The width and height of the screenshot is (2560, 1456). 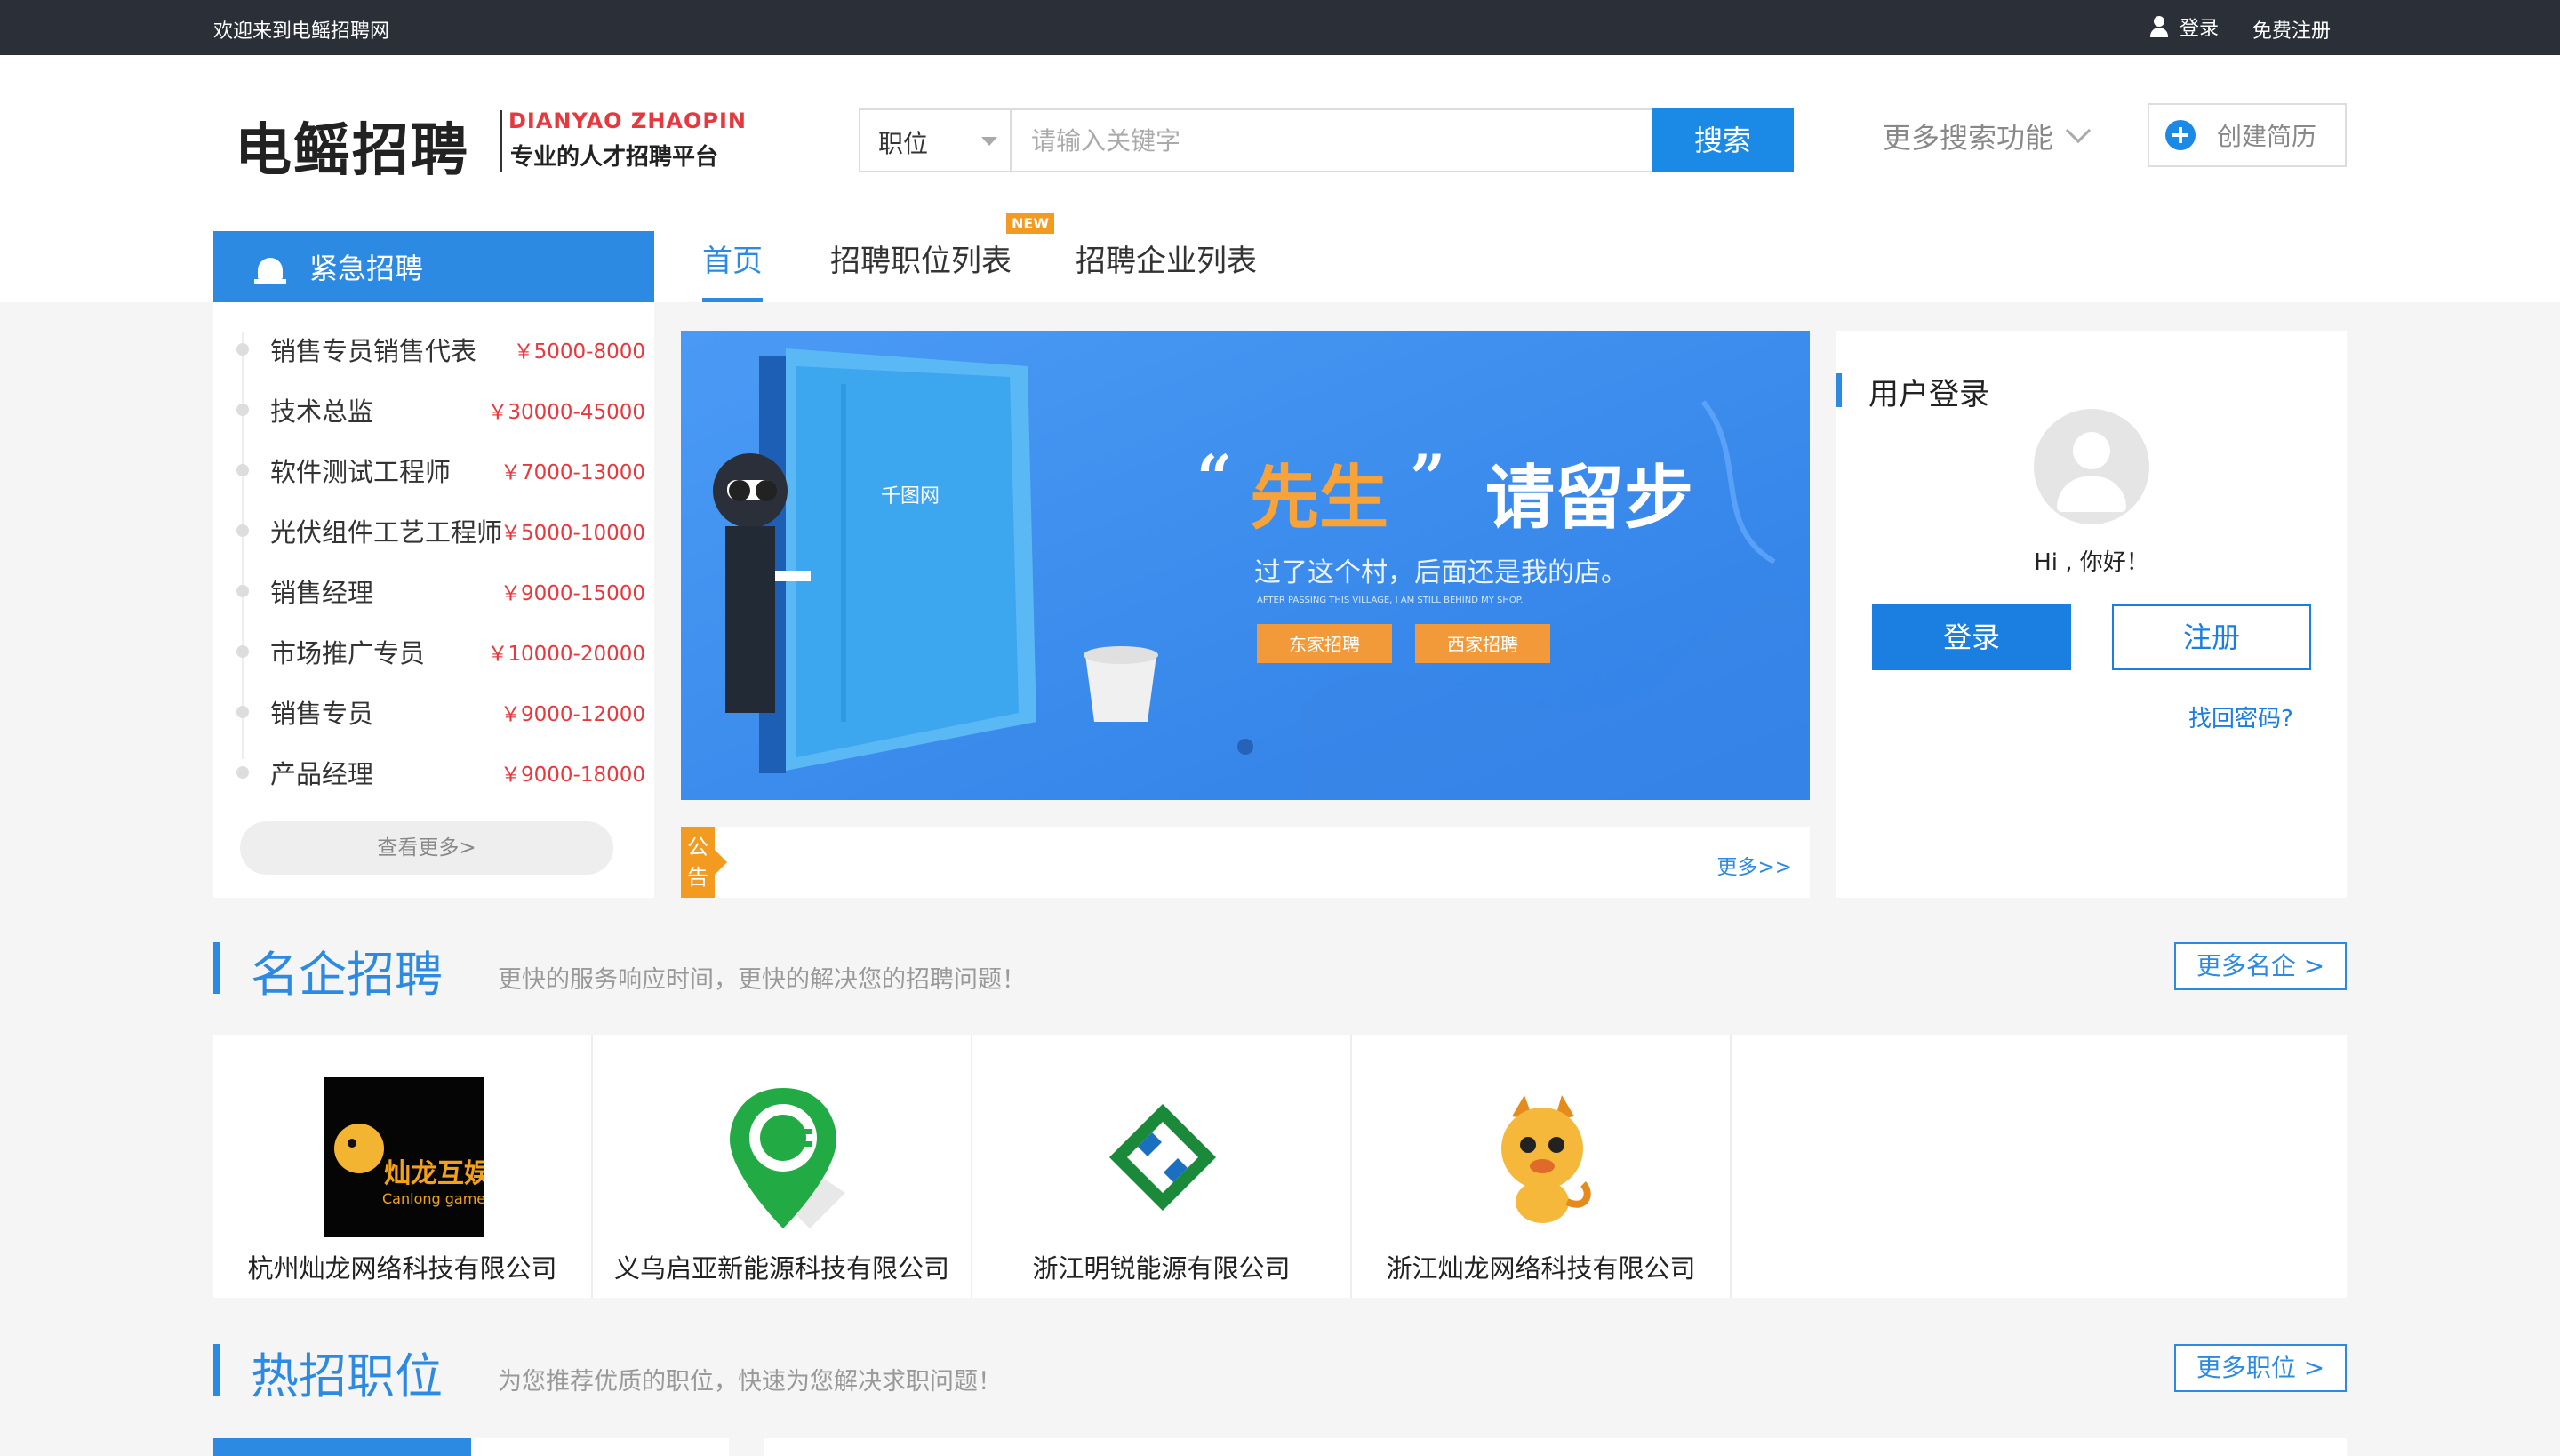 What do you see at coordinates (440, 650) in the screenshot?
I see `urgent-job-item: 市场推广专员 ￥10000-20000` at bounding box center [440, 650].